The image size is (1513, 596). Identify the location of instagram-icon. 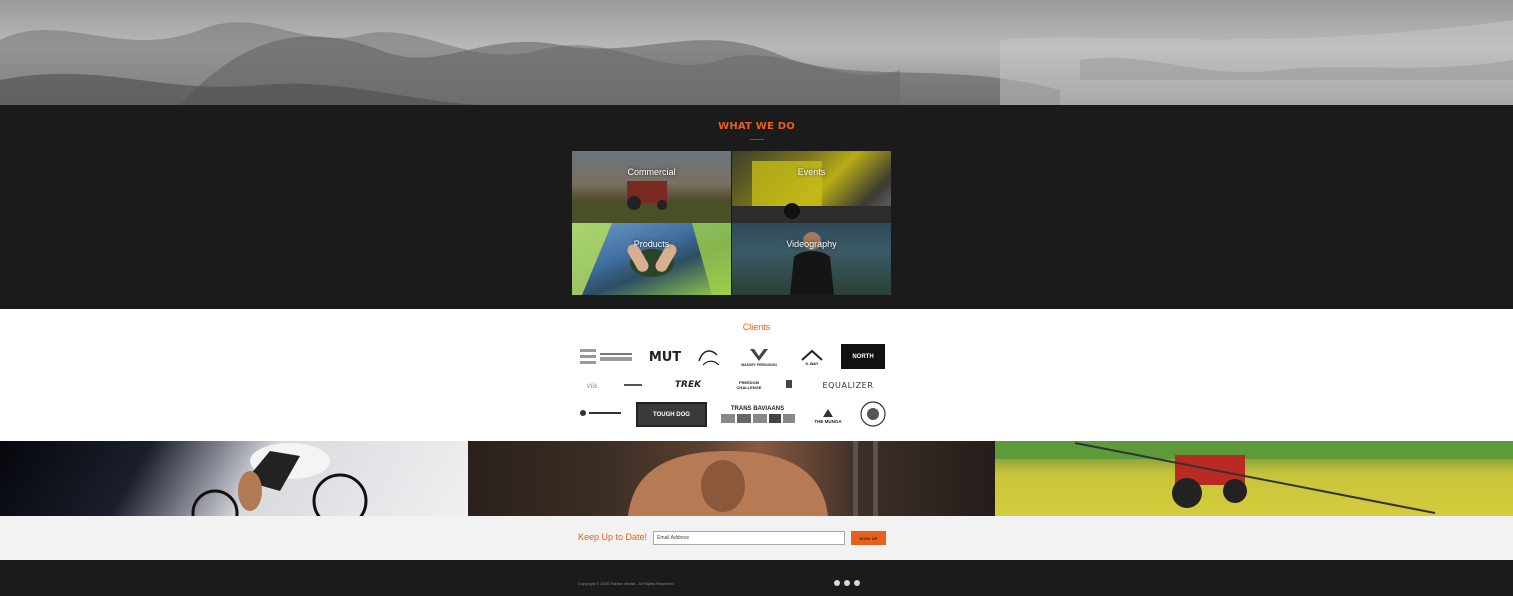
(847, 583).